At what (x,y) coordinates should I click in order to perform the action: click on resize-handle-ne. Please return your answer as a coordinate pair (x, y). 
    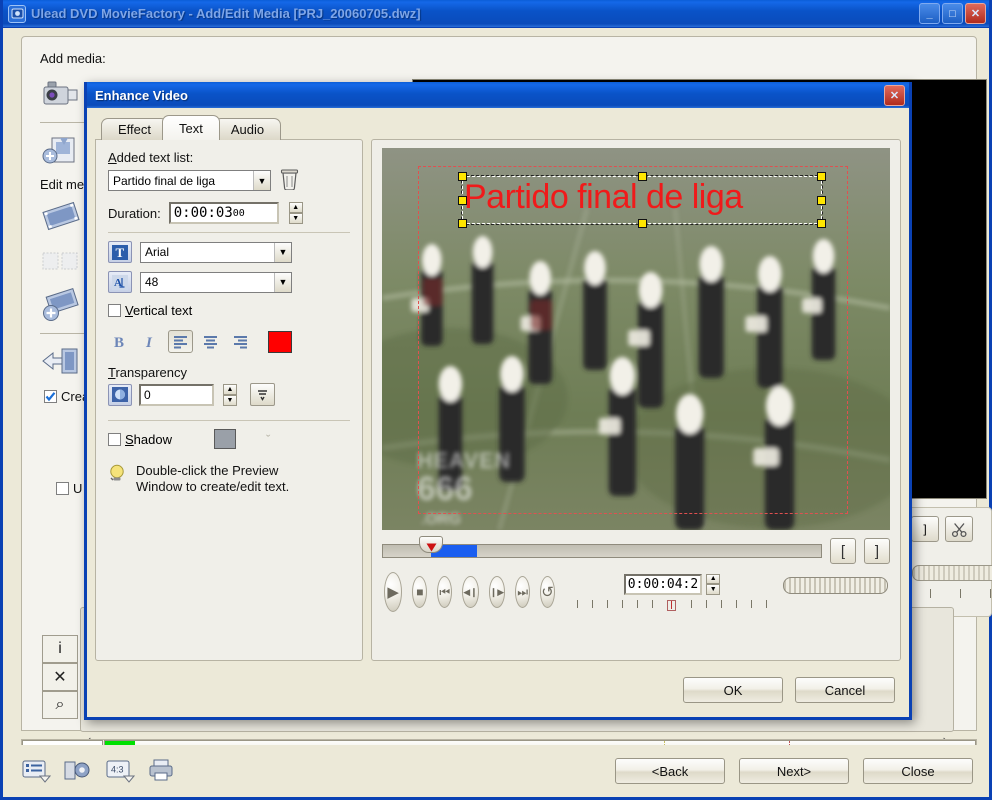
    Looking at the image, I should click on (821, 176).